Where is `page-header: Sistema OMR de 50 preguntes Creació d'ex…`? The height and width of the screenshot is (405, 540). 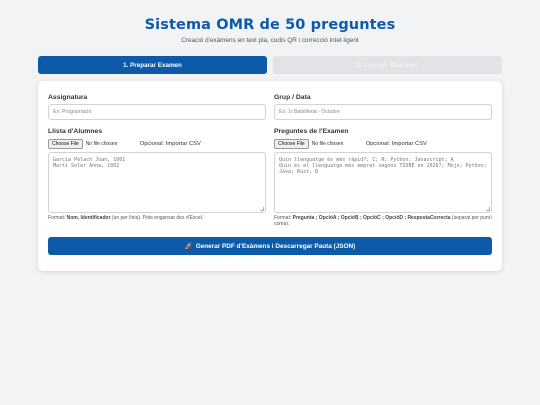
page-header: Sistema OMR de 50 preguntes Creació d'ex… is located at coordinates (270, 22).